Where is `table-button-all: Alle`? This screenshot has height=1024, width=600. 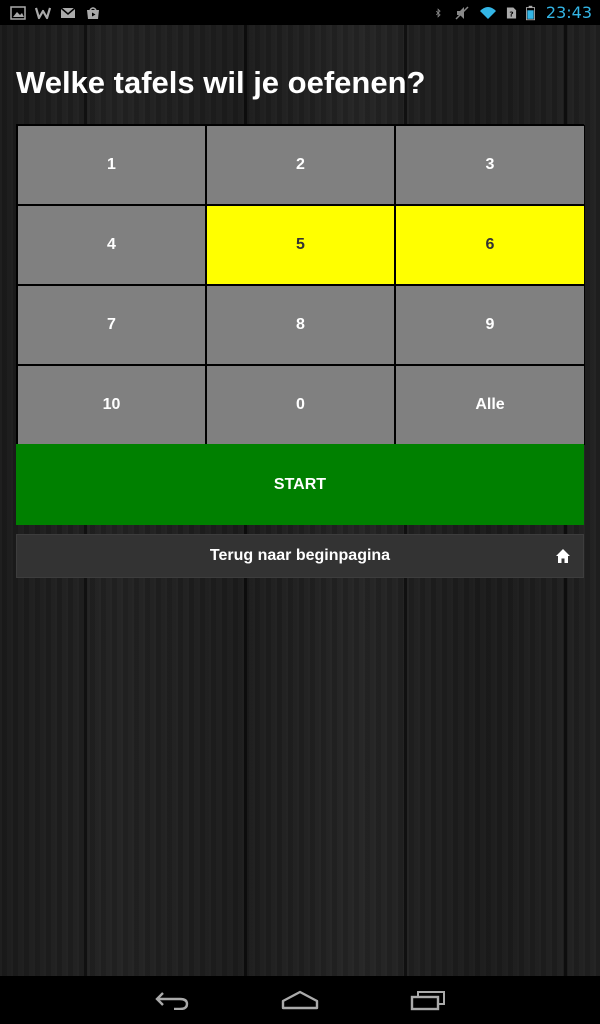
table-button-all: Alle is located at coordinates (490, 405).